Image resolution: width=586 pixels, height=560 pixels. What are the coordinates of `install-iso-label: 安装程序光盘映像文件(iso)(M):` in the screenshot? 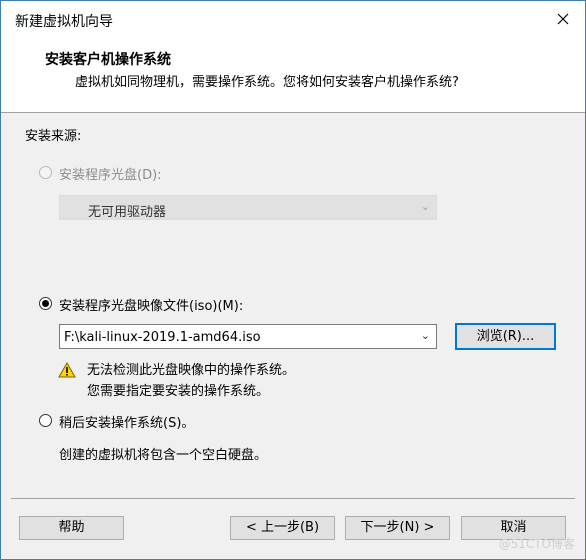 It's located at (151, 306).